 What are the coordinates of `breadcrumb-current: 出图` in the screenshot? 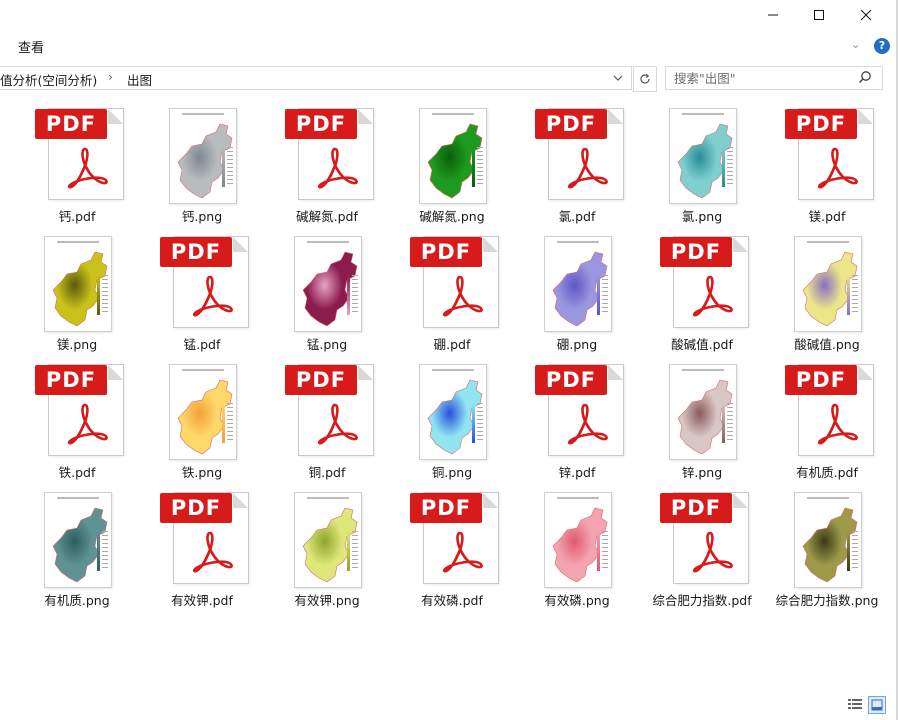 It's located at (139, 79).